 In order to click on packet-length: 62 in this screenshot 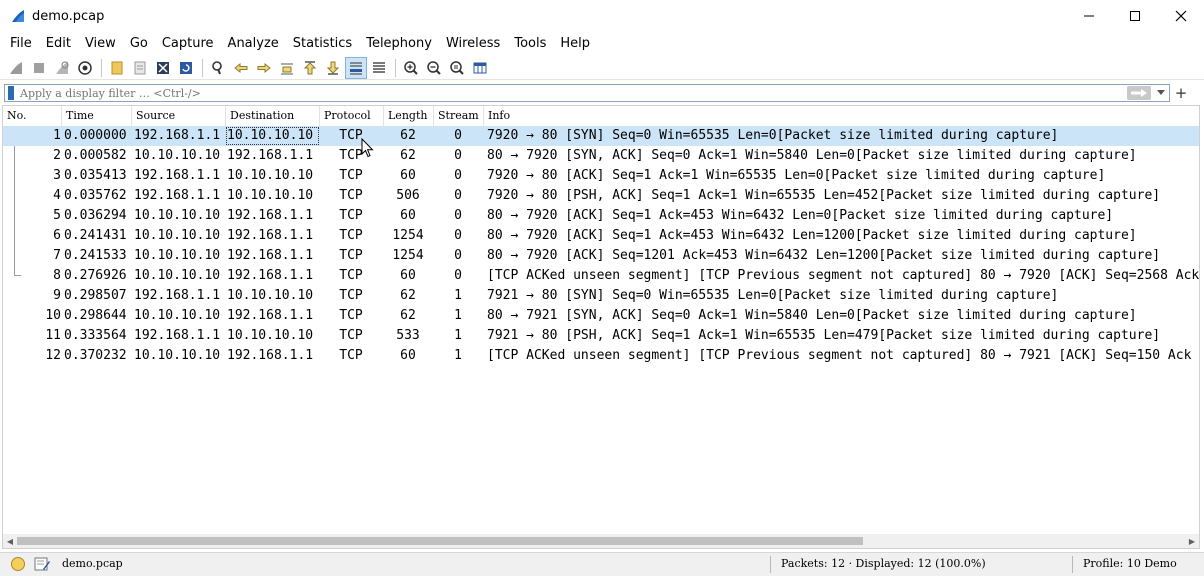, I will do `click(408, 155)`.